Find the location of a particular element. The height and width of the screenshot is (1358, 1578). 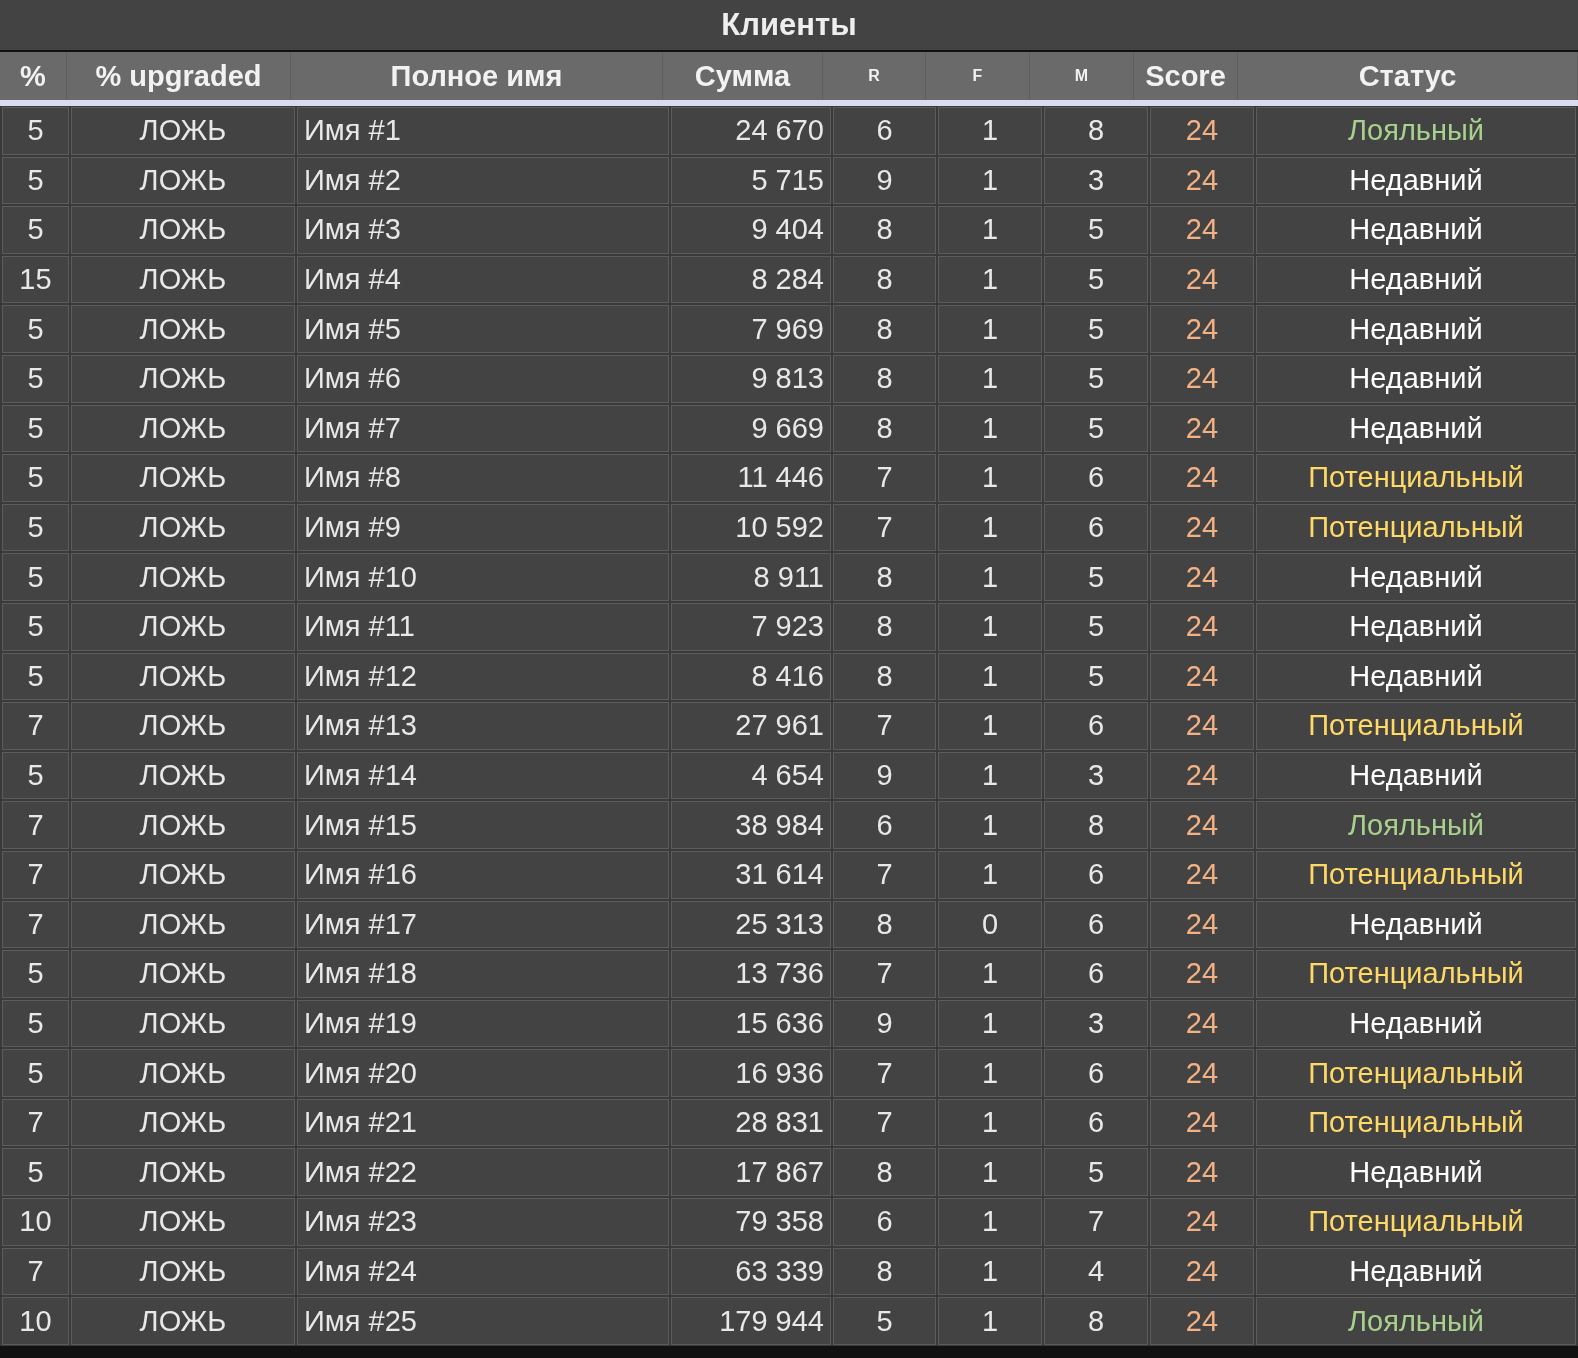

table-cell: 7 969 is located at coordinates (751, 329).